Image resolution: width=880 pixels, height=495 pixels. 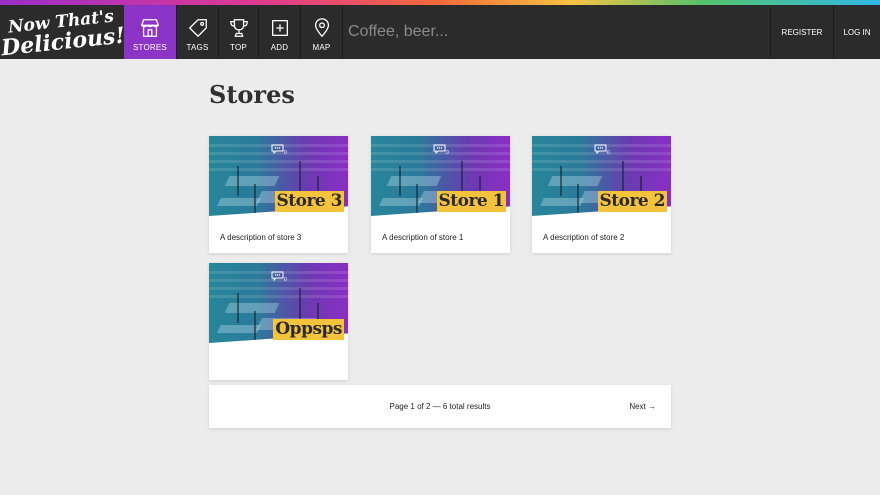 I want to click on nav-tags: TAGS, so click(x=198, y=32).